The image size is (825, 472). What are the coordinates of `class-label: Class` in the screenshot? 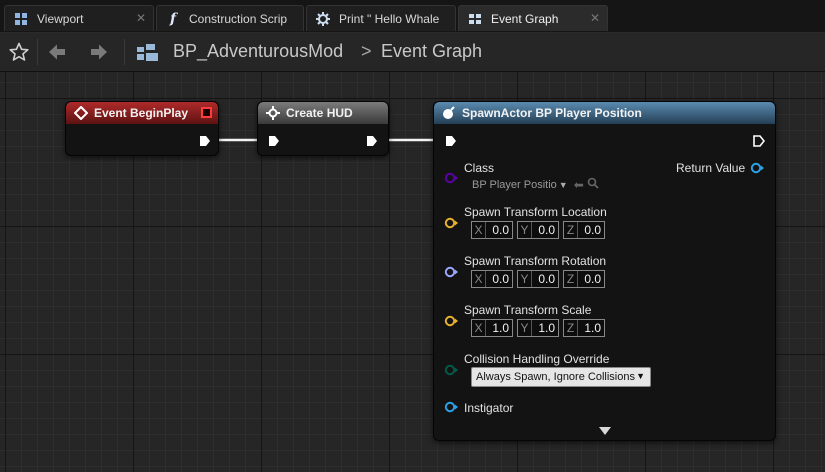 It's located at (479, 168).